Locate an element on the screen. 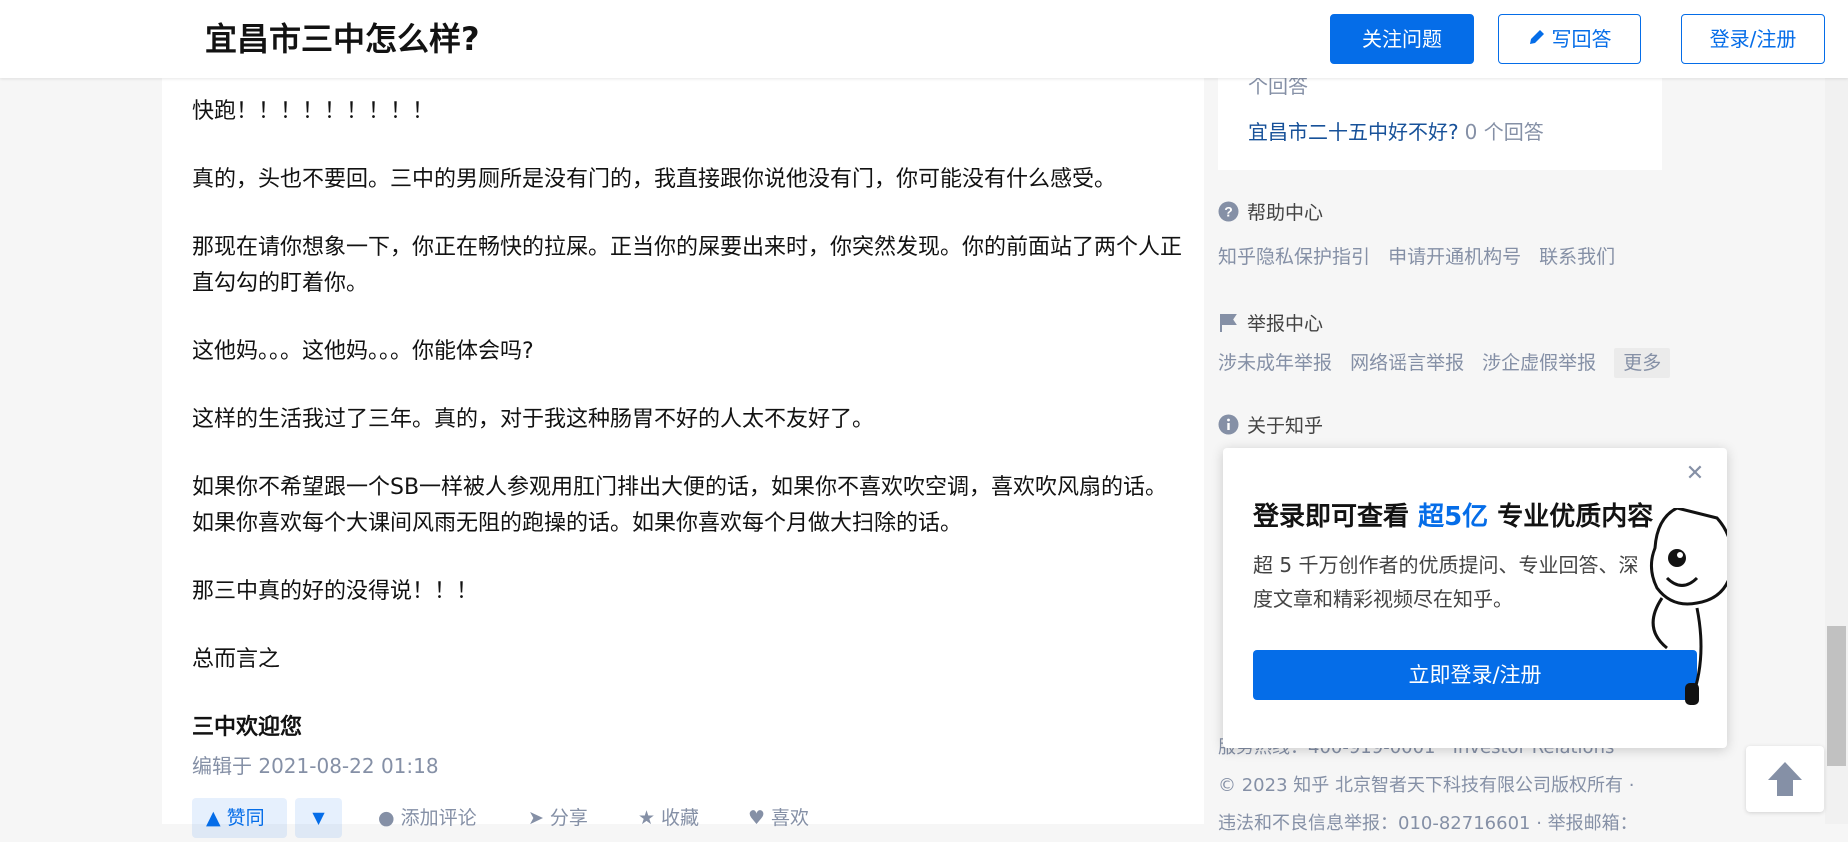 Image resolution: width=1848 pixels, height=842 pixels. answer-paragraph: 快跑！！！！！！！！！ is located at coordinates (313, 111).